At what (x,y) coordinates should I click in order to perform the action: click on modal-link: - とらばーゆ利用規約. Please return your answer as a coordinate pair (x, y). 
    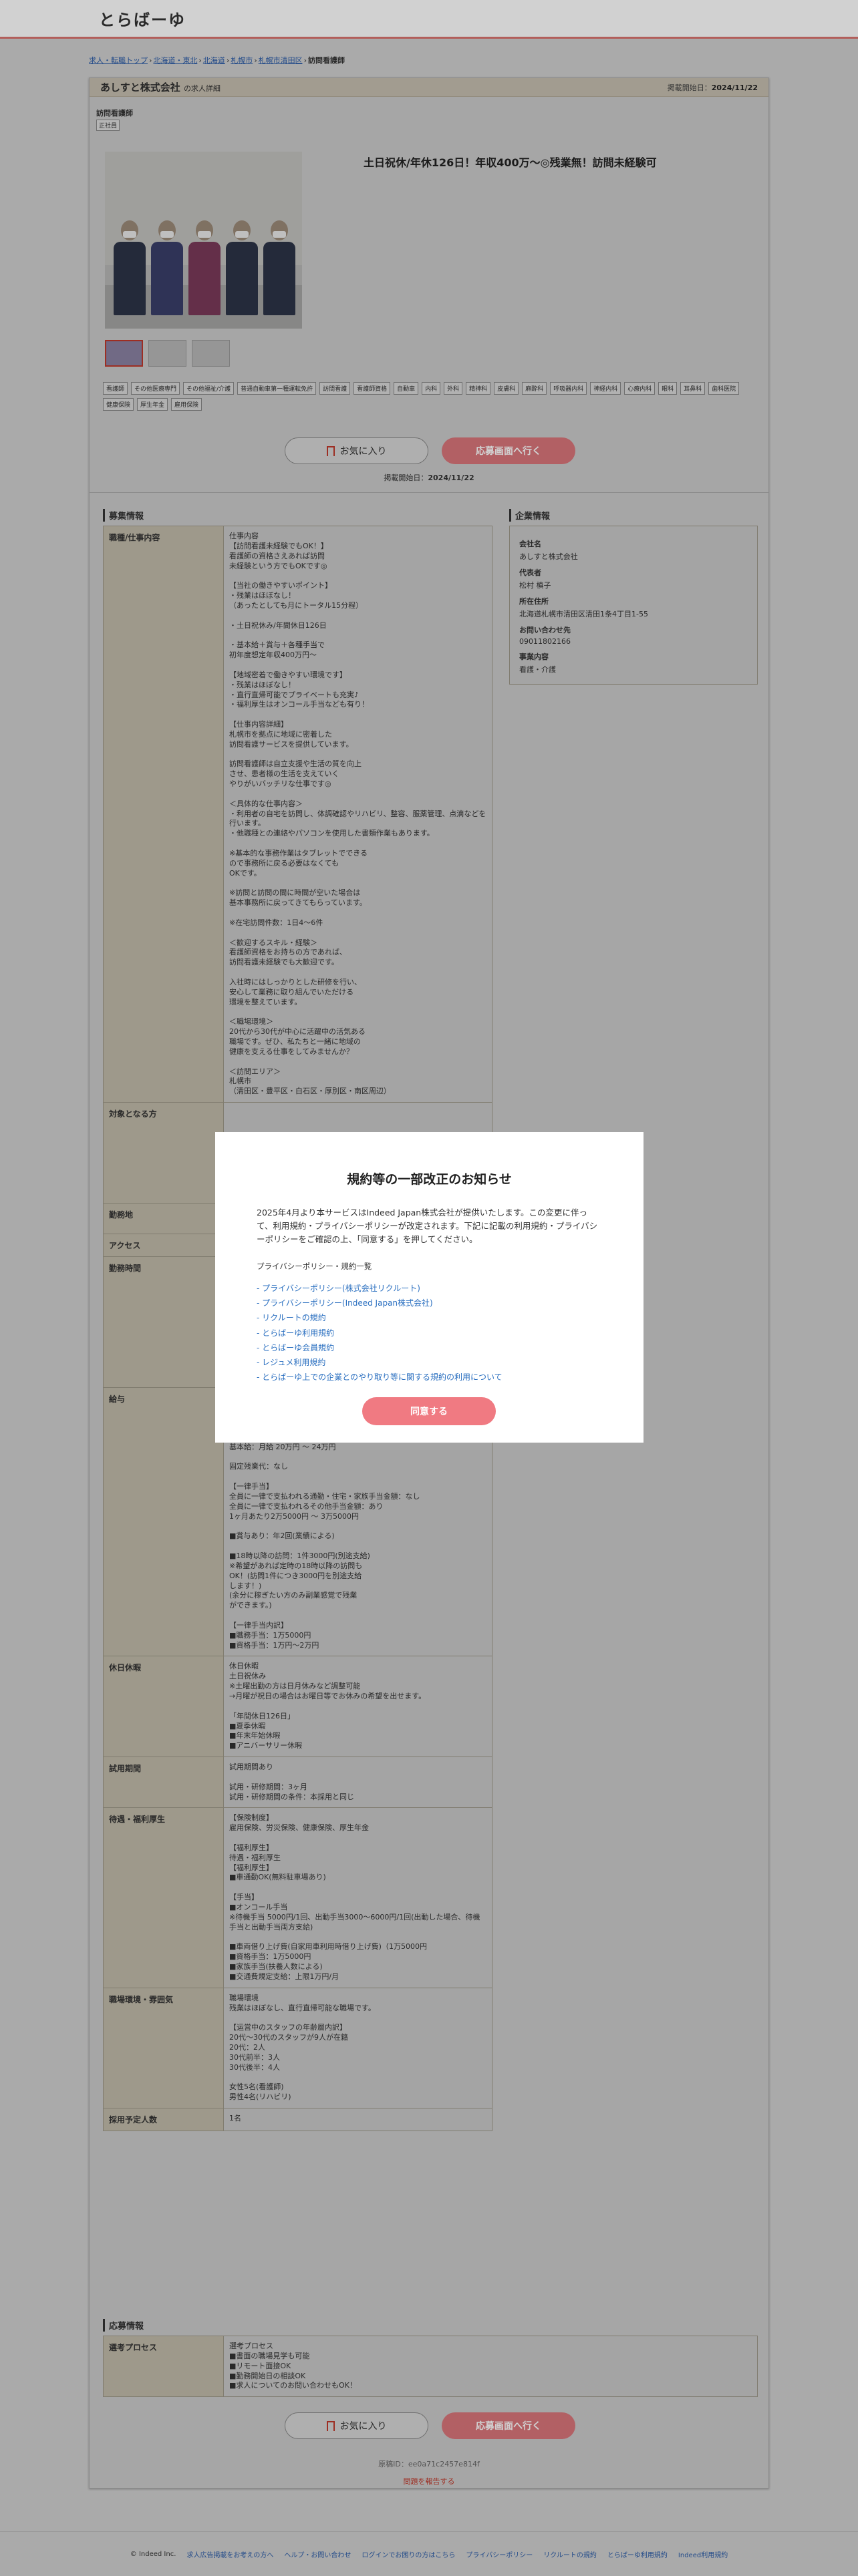
    Looking at the image, I should click on (429, 1333).